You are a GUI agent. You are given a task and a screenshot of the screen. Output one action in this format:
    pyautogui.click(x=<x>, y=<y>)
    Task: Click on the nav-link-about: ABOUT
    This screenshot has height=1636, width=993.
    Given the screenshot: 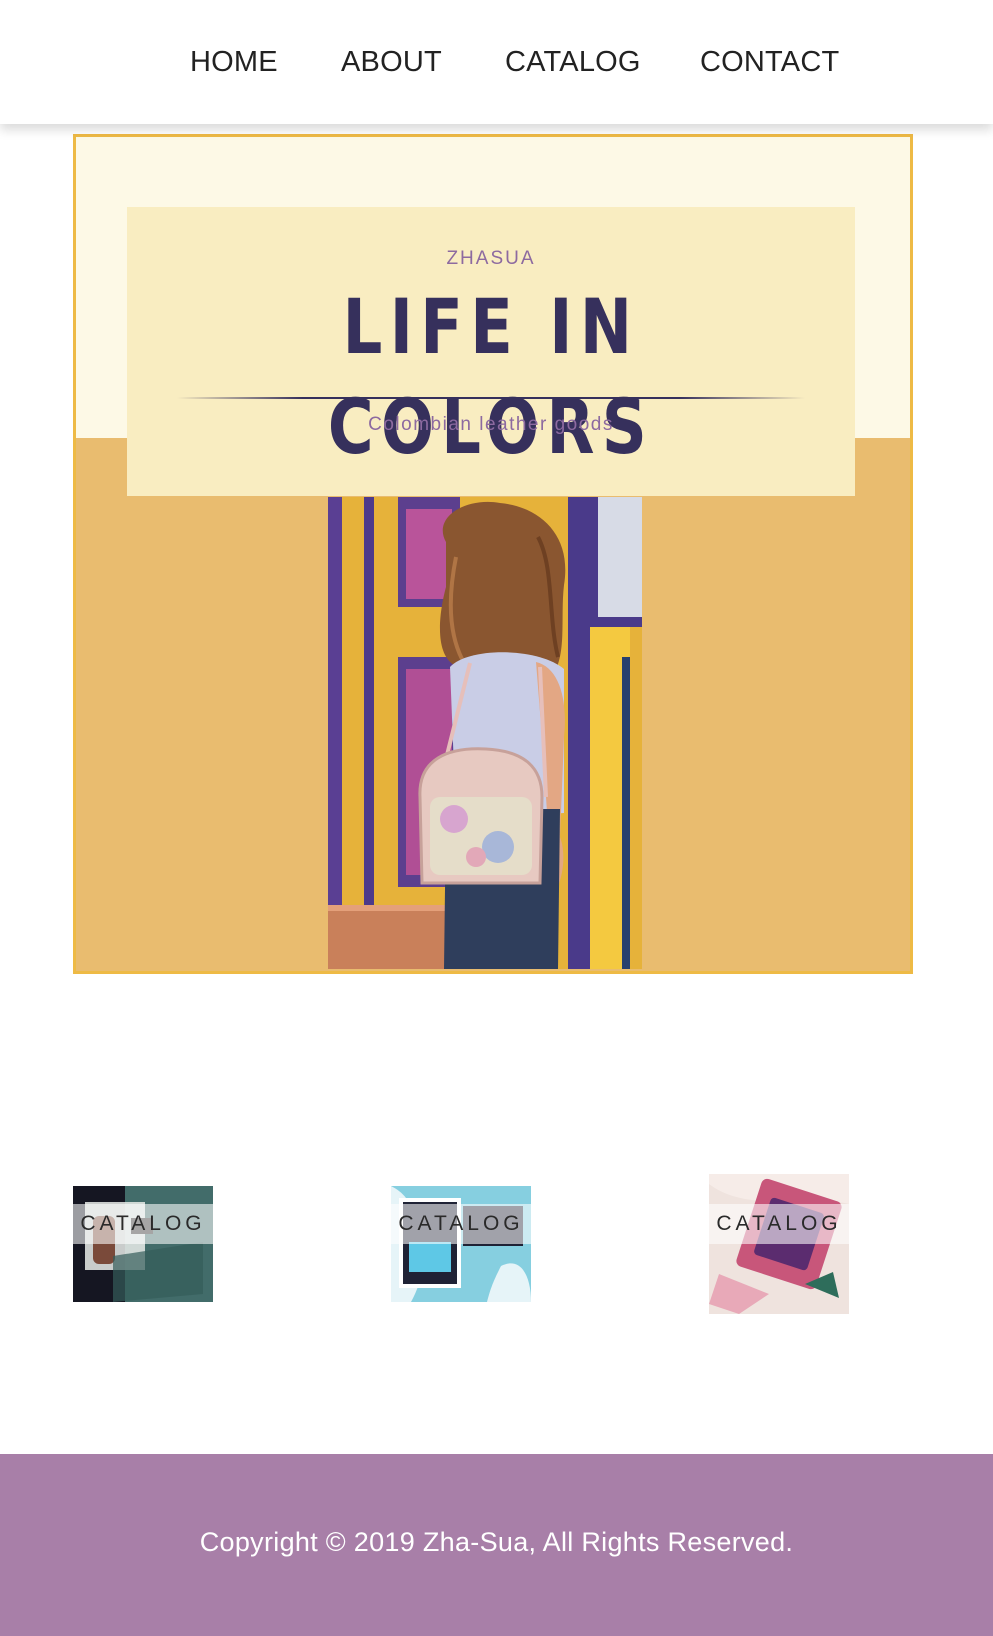 What is the action you would take?
    pyautogui.click(x=391, y=62)
    